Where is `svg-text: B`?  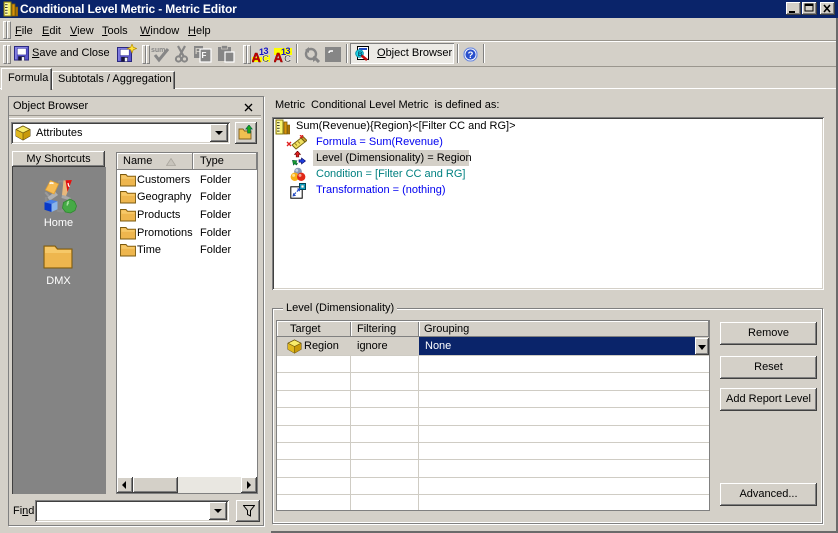 svg-text: B is located at coordinates (360, 54).